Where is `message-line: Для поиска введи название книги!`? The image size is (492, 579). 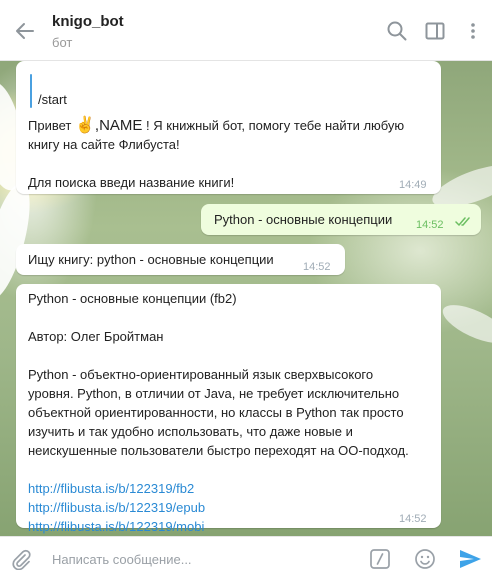 message-line: Для поиска введи название книги! is located at coordinates (131, 182).